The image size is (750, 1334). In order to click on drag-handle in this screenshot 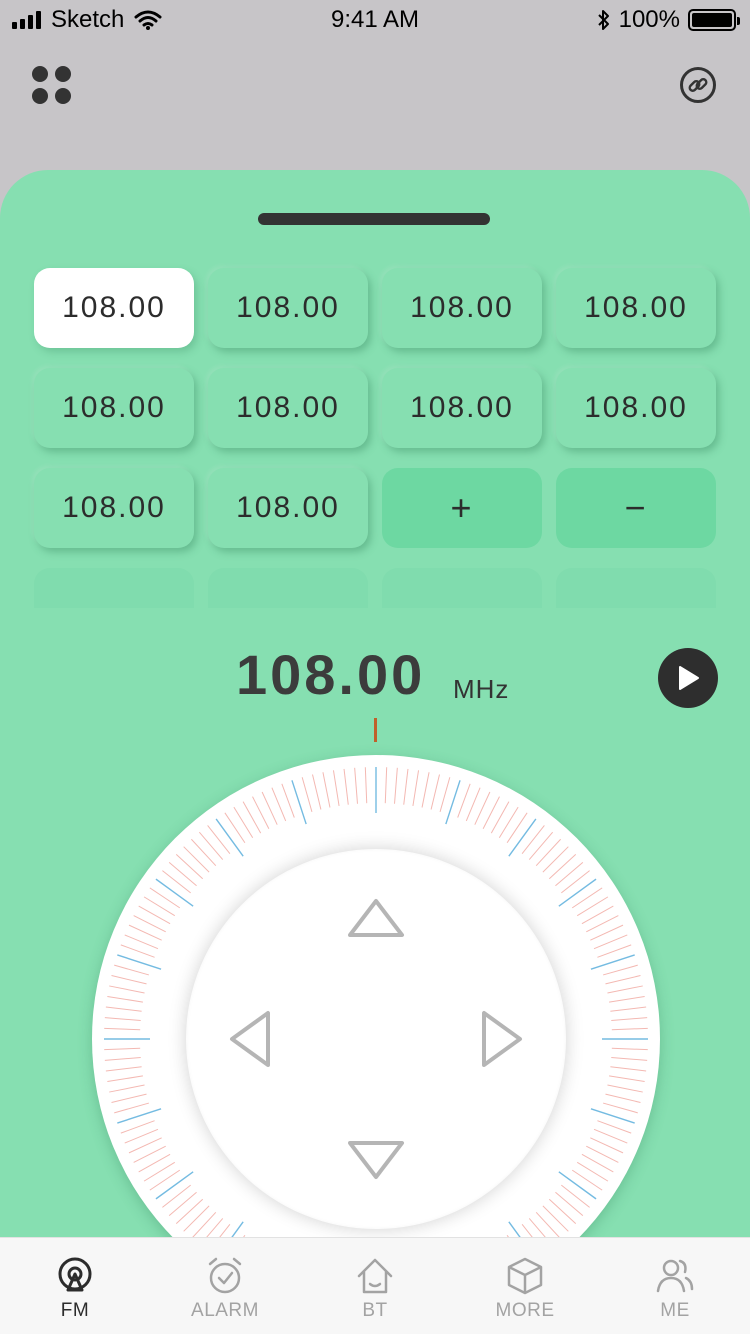, I will do `click(374, 219)`.